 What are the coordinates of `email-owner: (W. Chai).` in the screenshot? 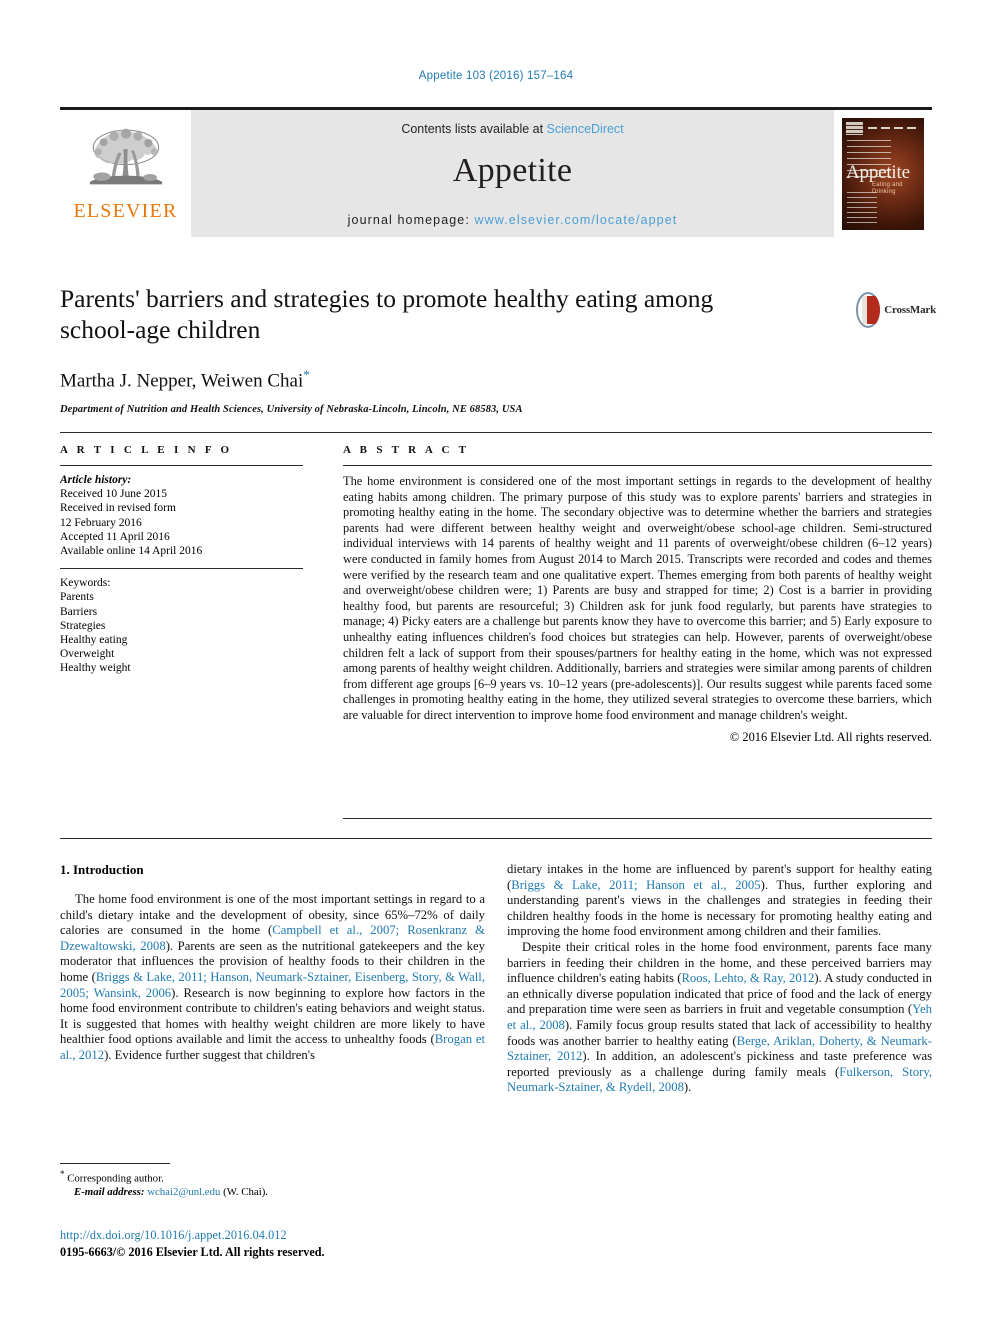 It's located at (245, 1192).